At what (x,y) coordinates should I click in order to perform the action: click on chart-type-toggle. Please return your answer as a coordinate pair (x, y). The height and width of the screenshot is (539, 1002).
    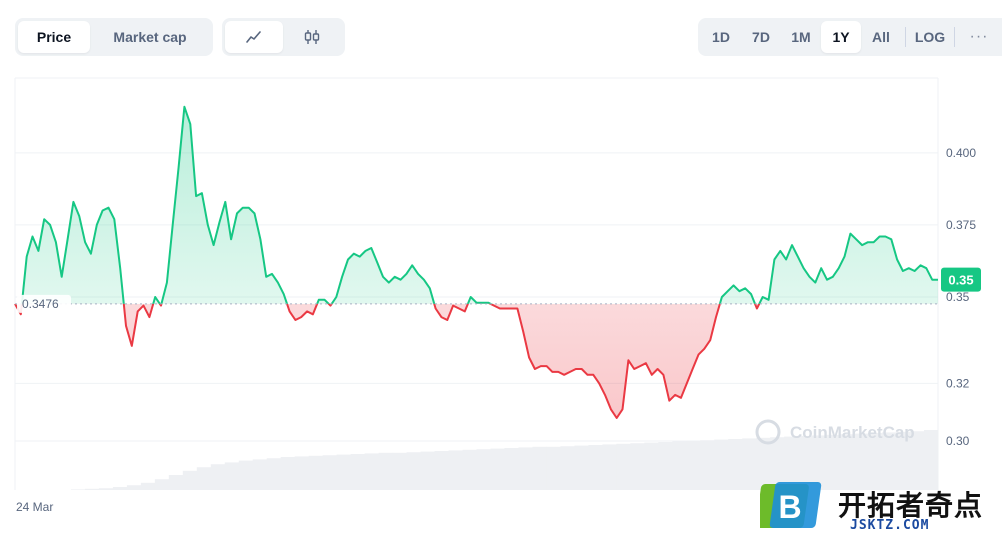
    Looking at the image, I should click on (283, 37).